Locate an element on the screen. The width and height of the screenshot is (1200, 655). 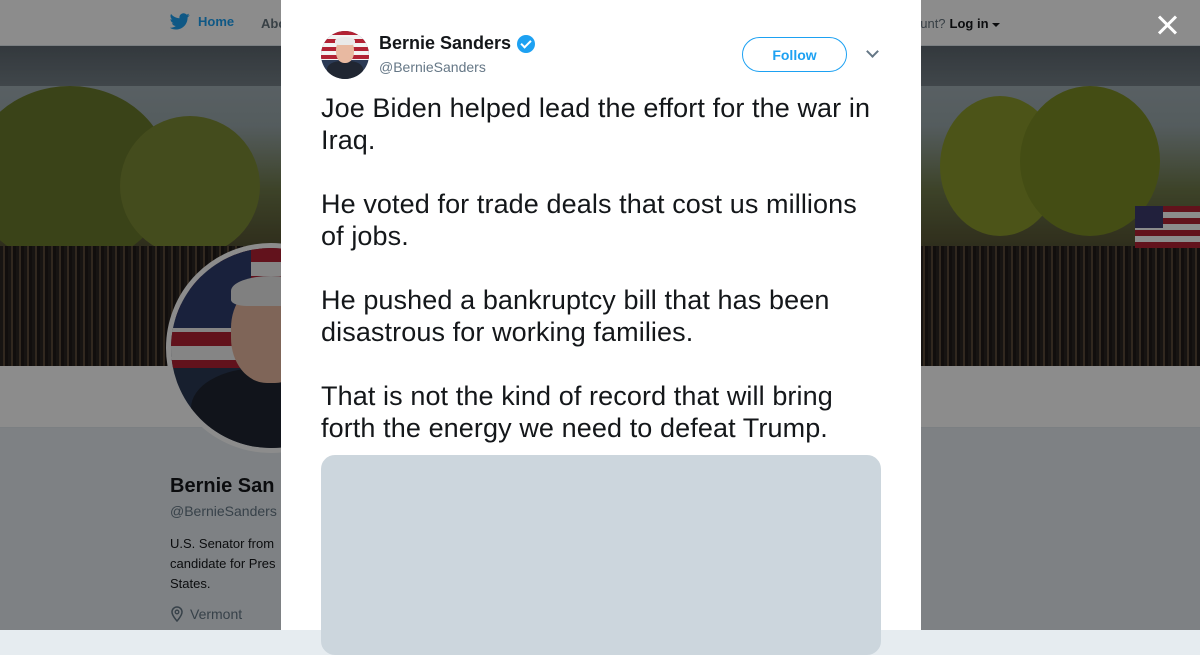
tweet-media-placeholder is located at coordinates (601, 555).